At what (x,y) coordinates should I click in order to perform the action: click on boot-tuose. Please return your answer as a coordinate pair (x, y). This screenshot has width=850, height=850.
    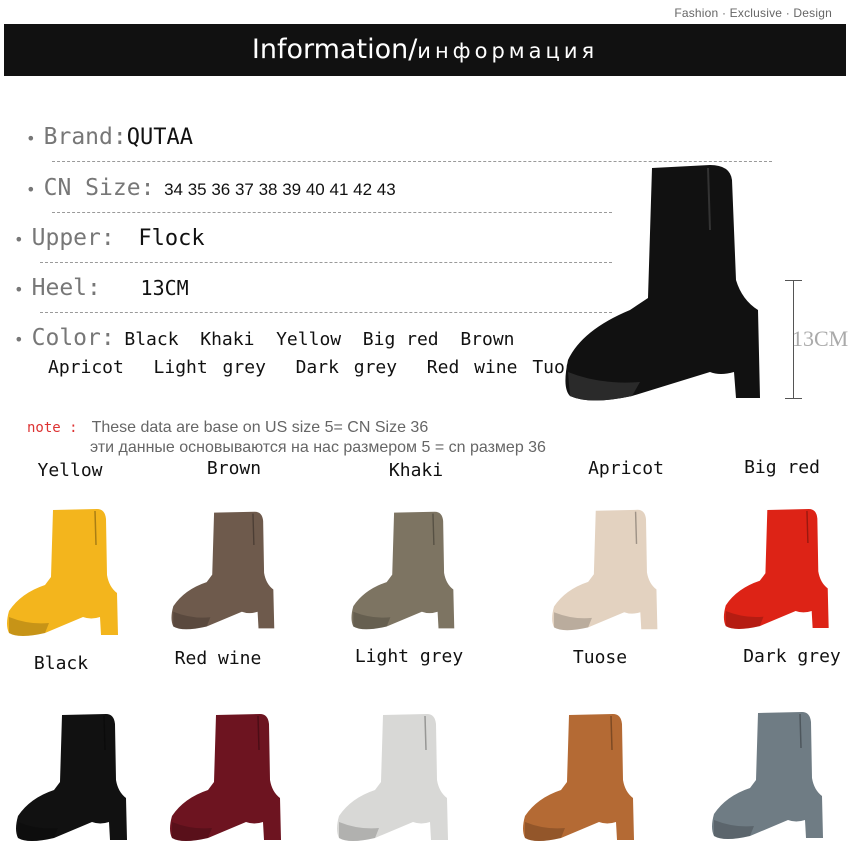
    Looking at the image, I should click on (583, 777).